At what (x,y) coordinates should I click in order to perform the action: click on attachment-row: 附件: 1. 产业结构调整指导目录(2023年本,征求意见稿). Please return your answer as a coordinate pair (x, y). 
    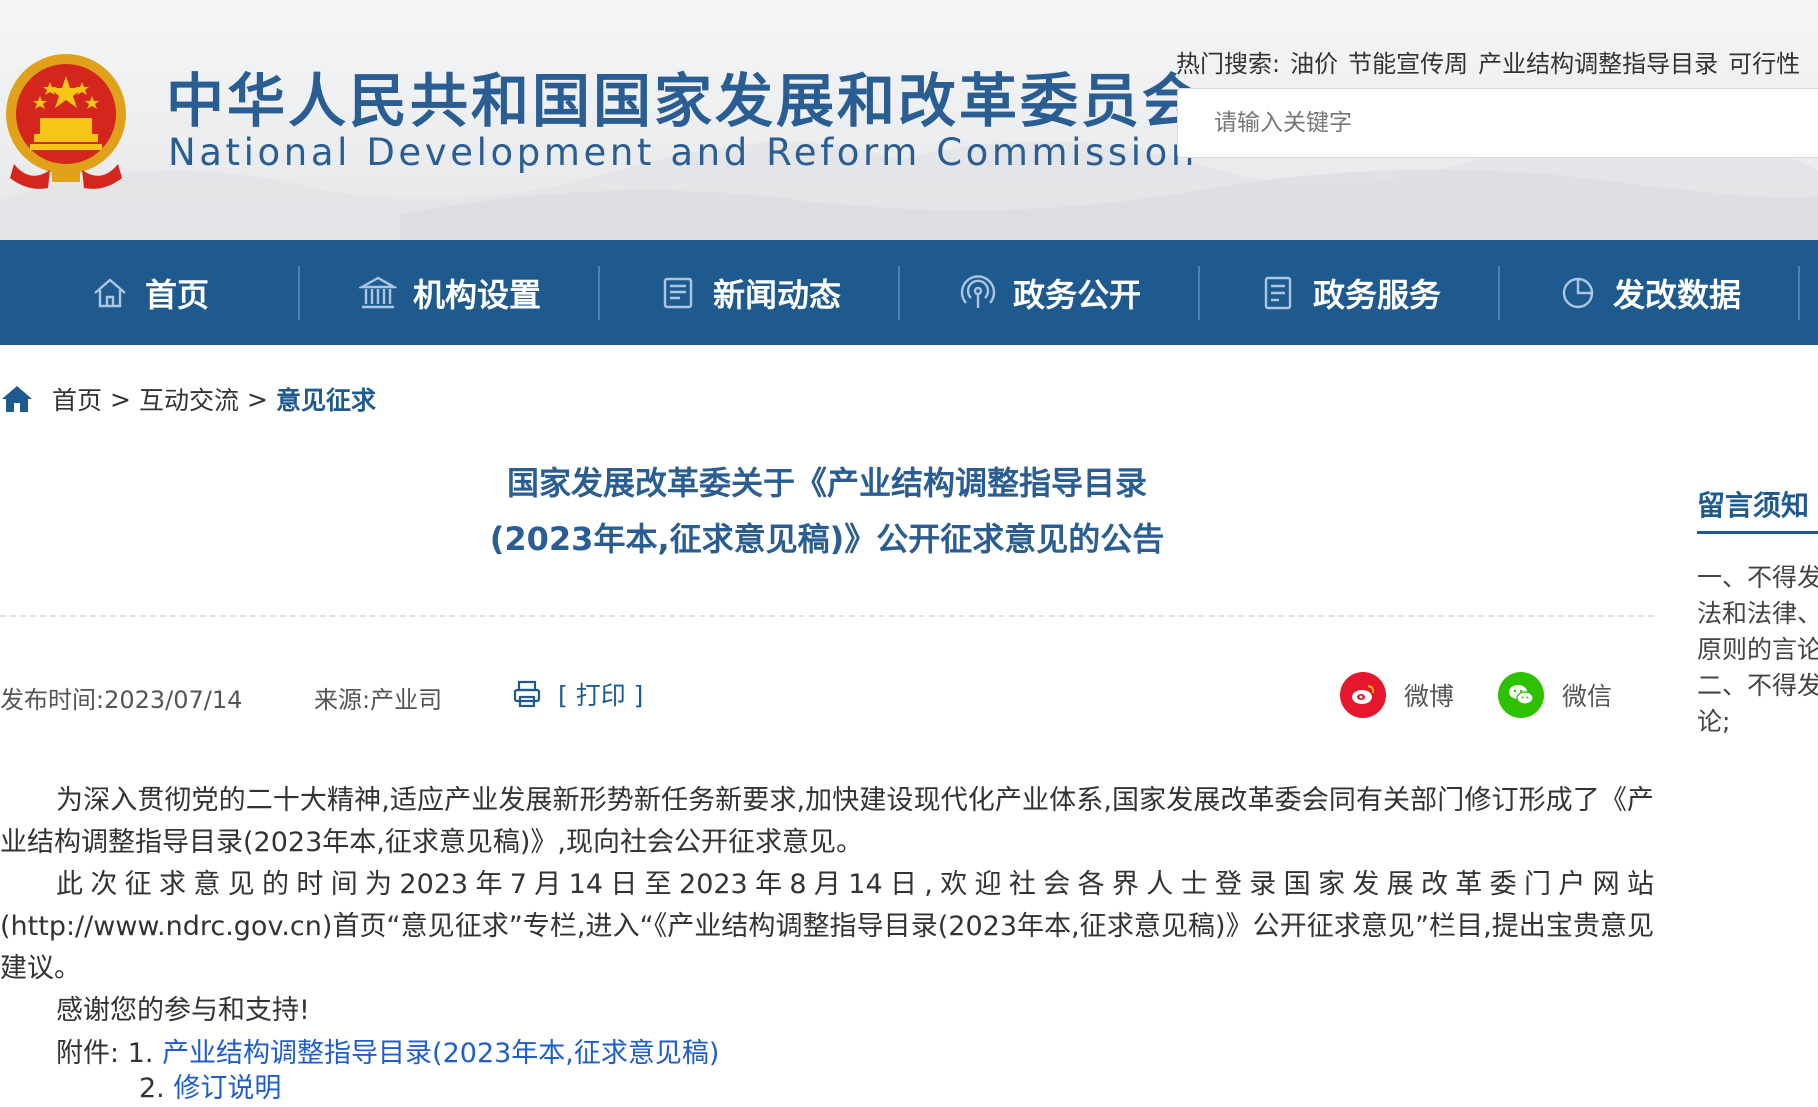
    Looking at the image, I should click on (387, 1054).